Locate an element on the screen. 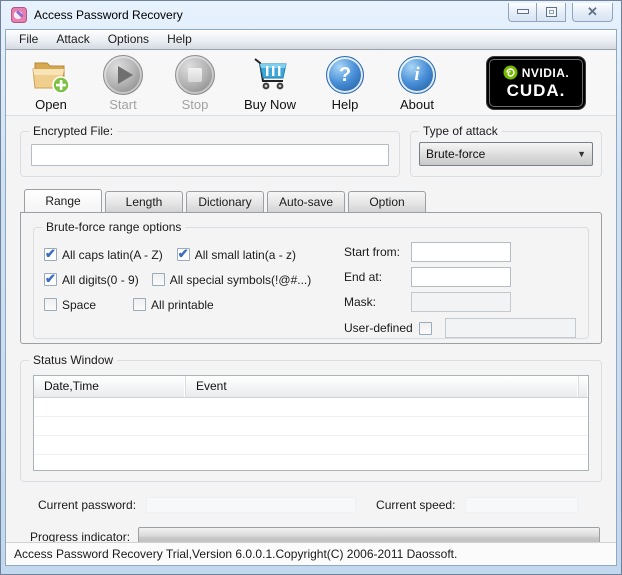  minimize-button is located at coordinates (522, 12).